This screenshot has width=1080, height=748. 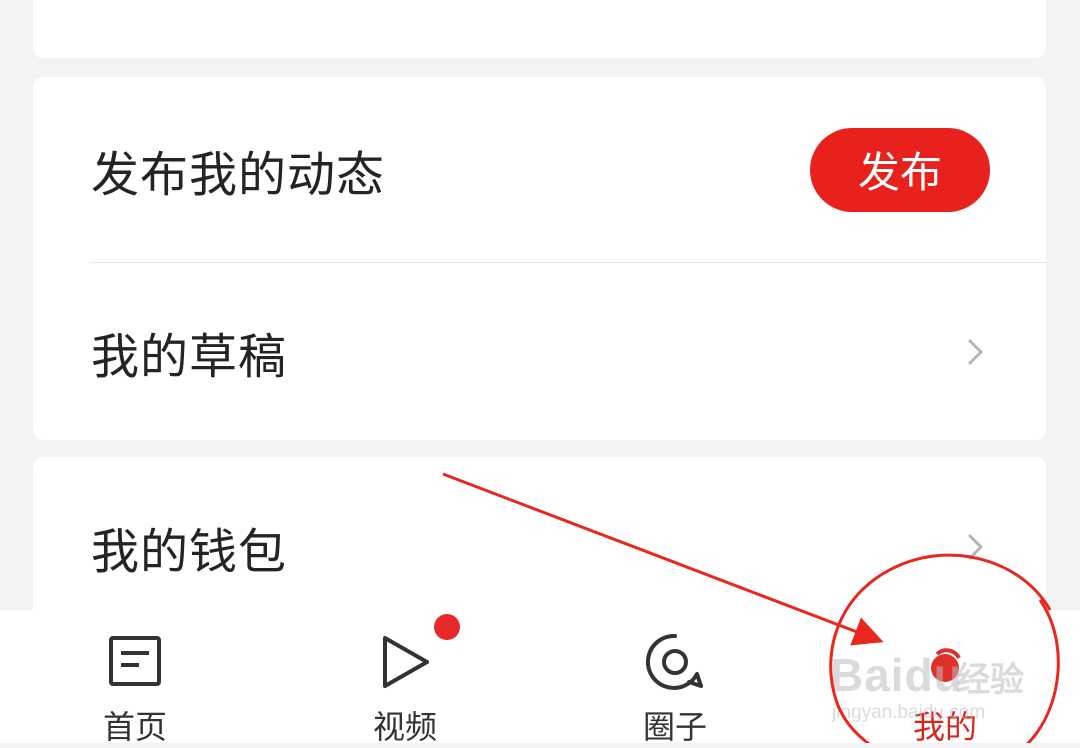 What do you see at coordinates (674, 727) in the screenshot?
I see `tab-circle-label: 圈子` at bounding box center [674, 727].